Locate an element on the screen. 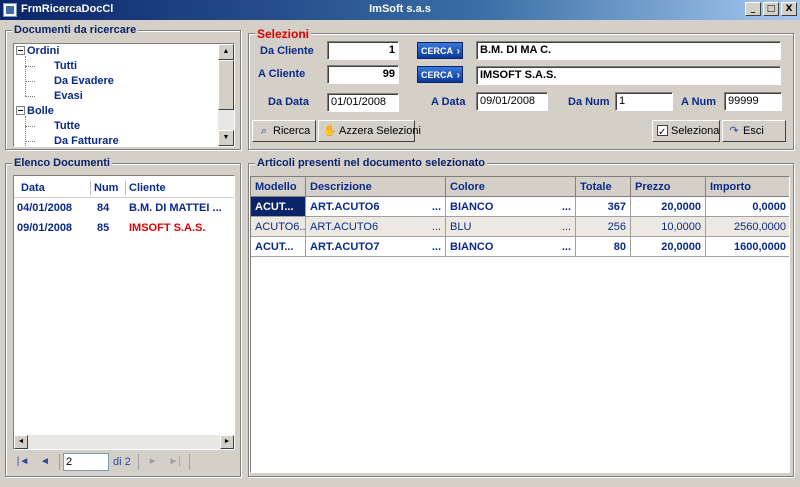 This screenshot has height=487, width=800. tree-node-bolle: Bolle is located at coordinates (35, 111).